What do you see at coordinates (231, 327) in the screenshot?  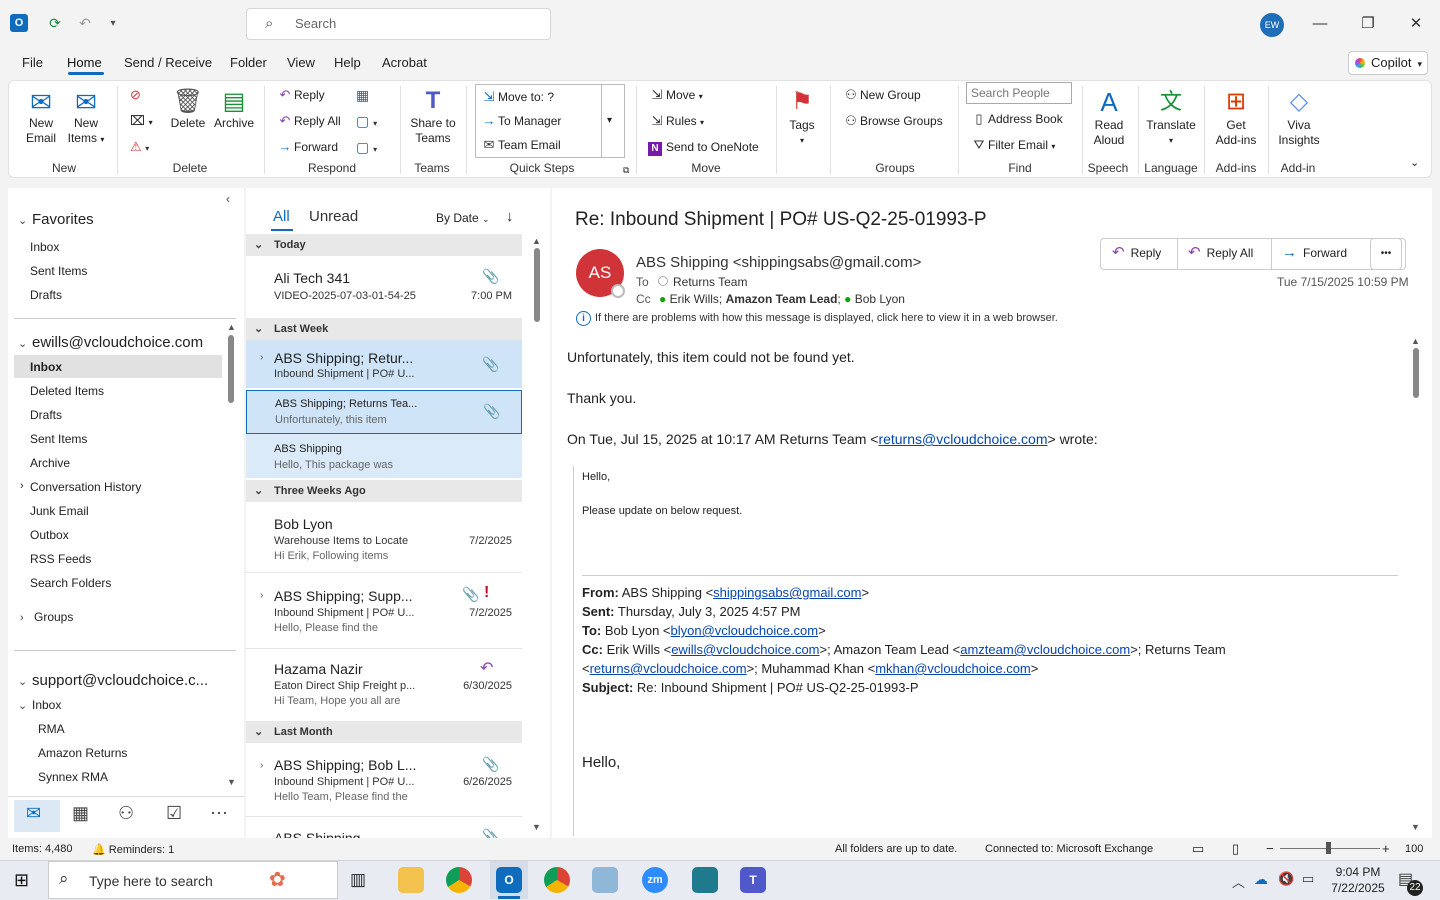 I see `nav-scroll-up-icon: ▲` at bounding box center [231, 327].